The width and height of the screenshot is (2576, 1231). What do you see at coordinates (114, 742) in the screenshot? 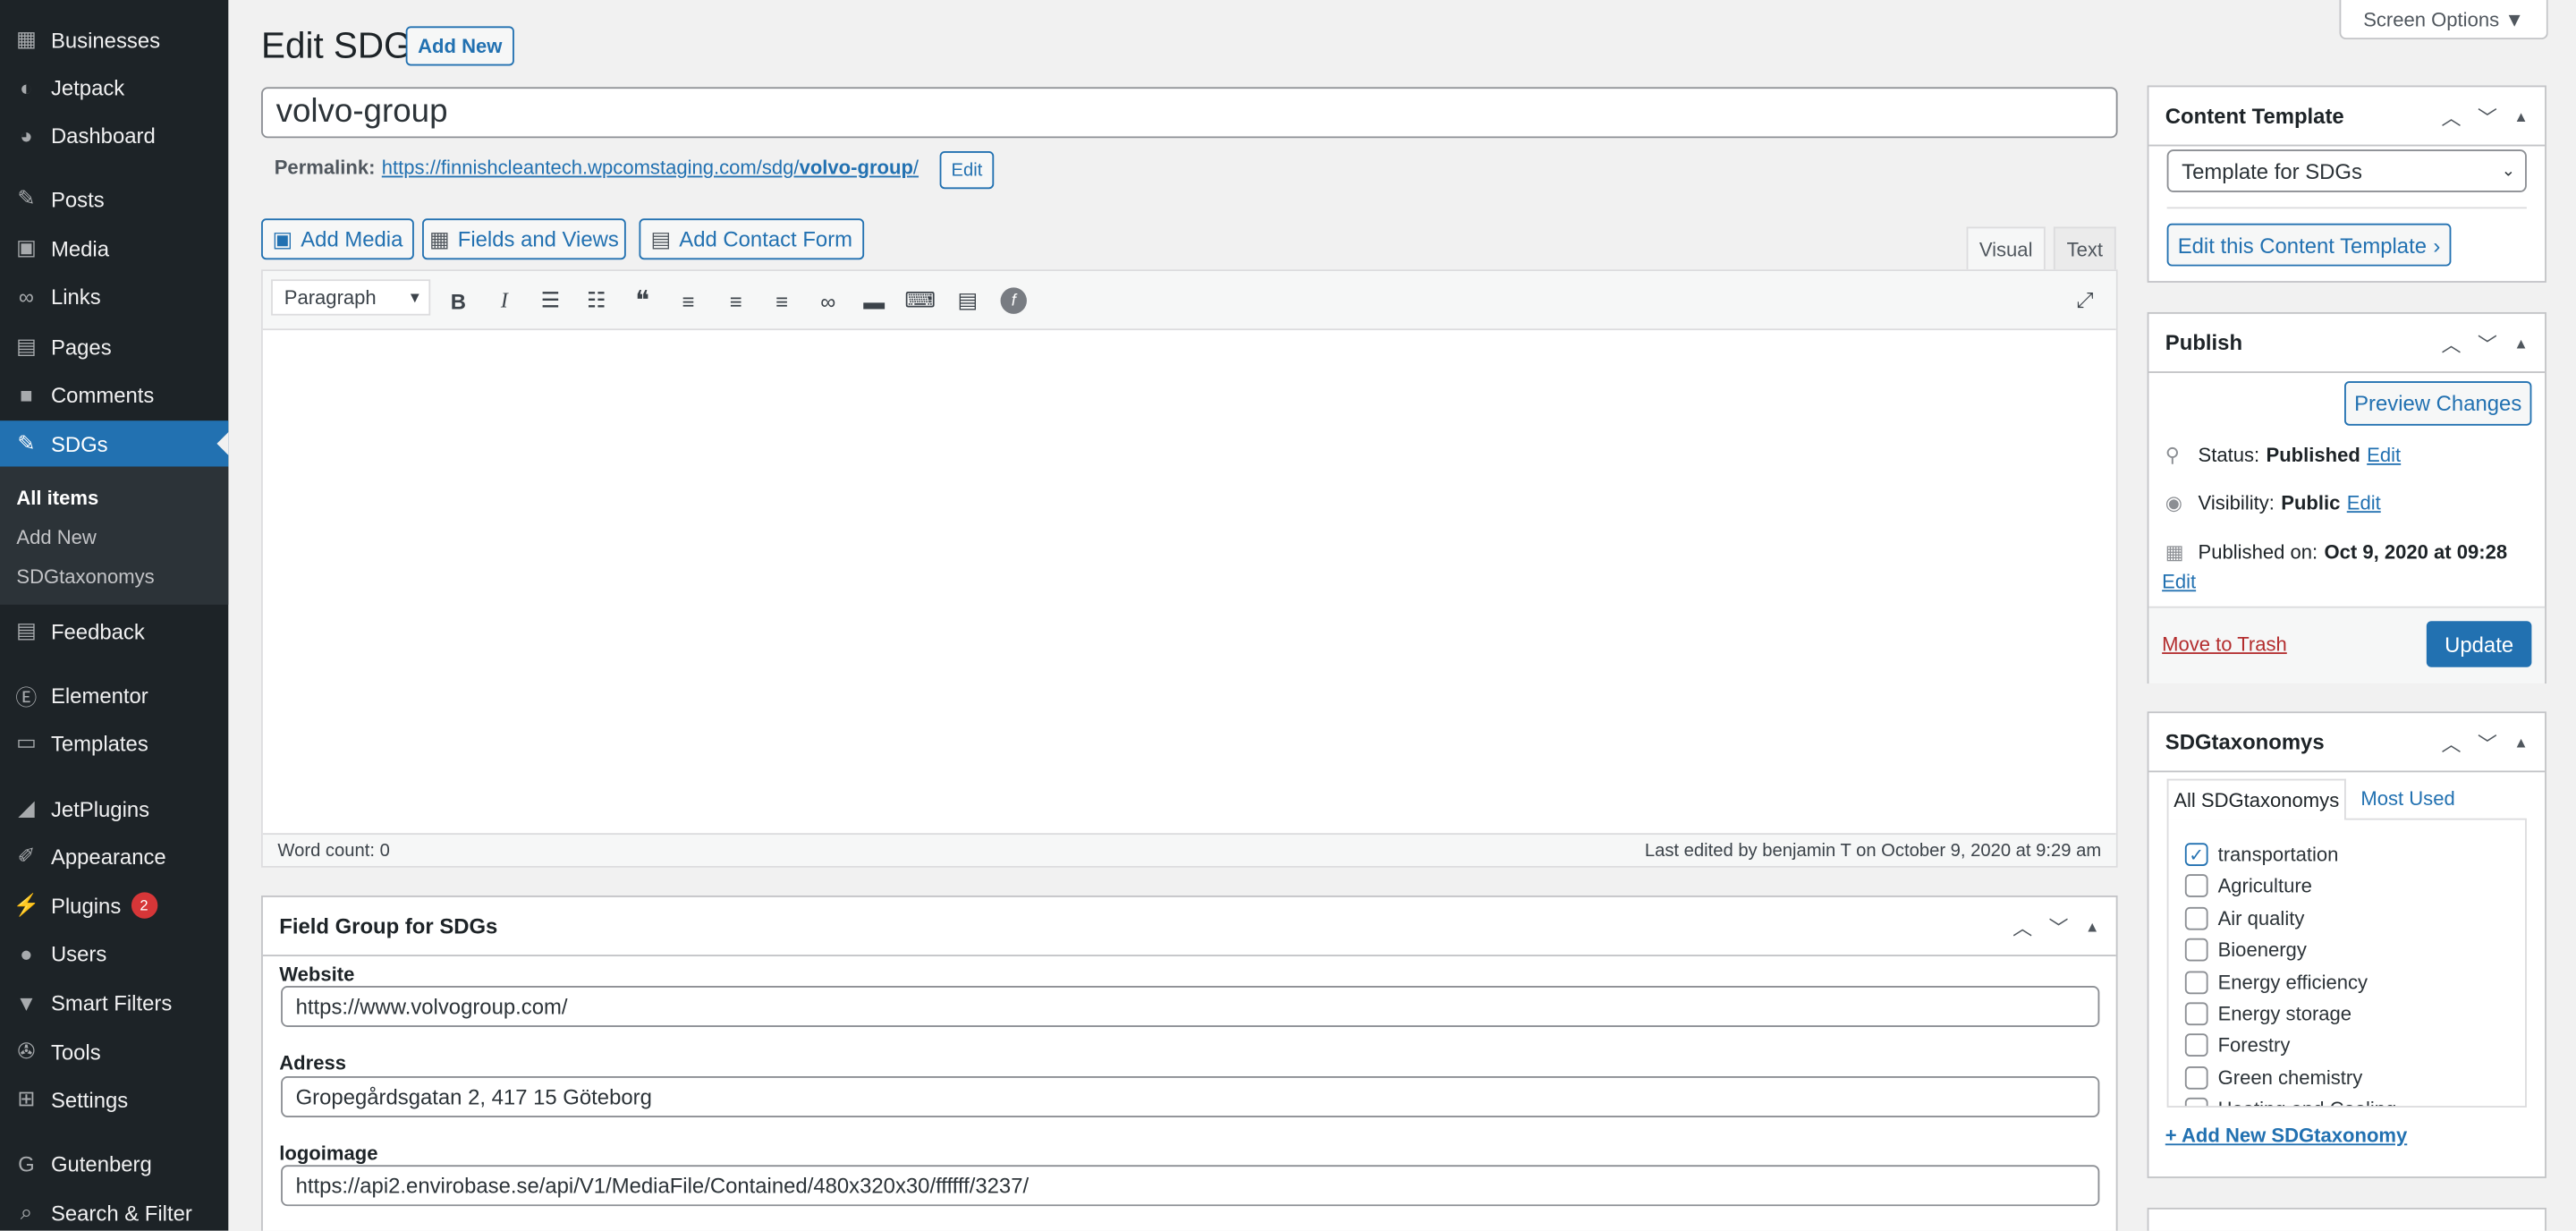
I see `menu-templates: ▭ Templates` at bounding box center [114, 742].